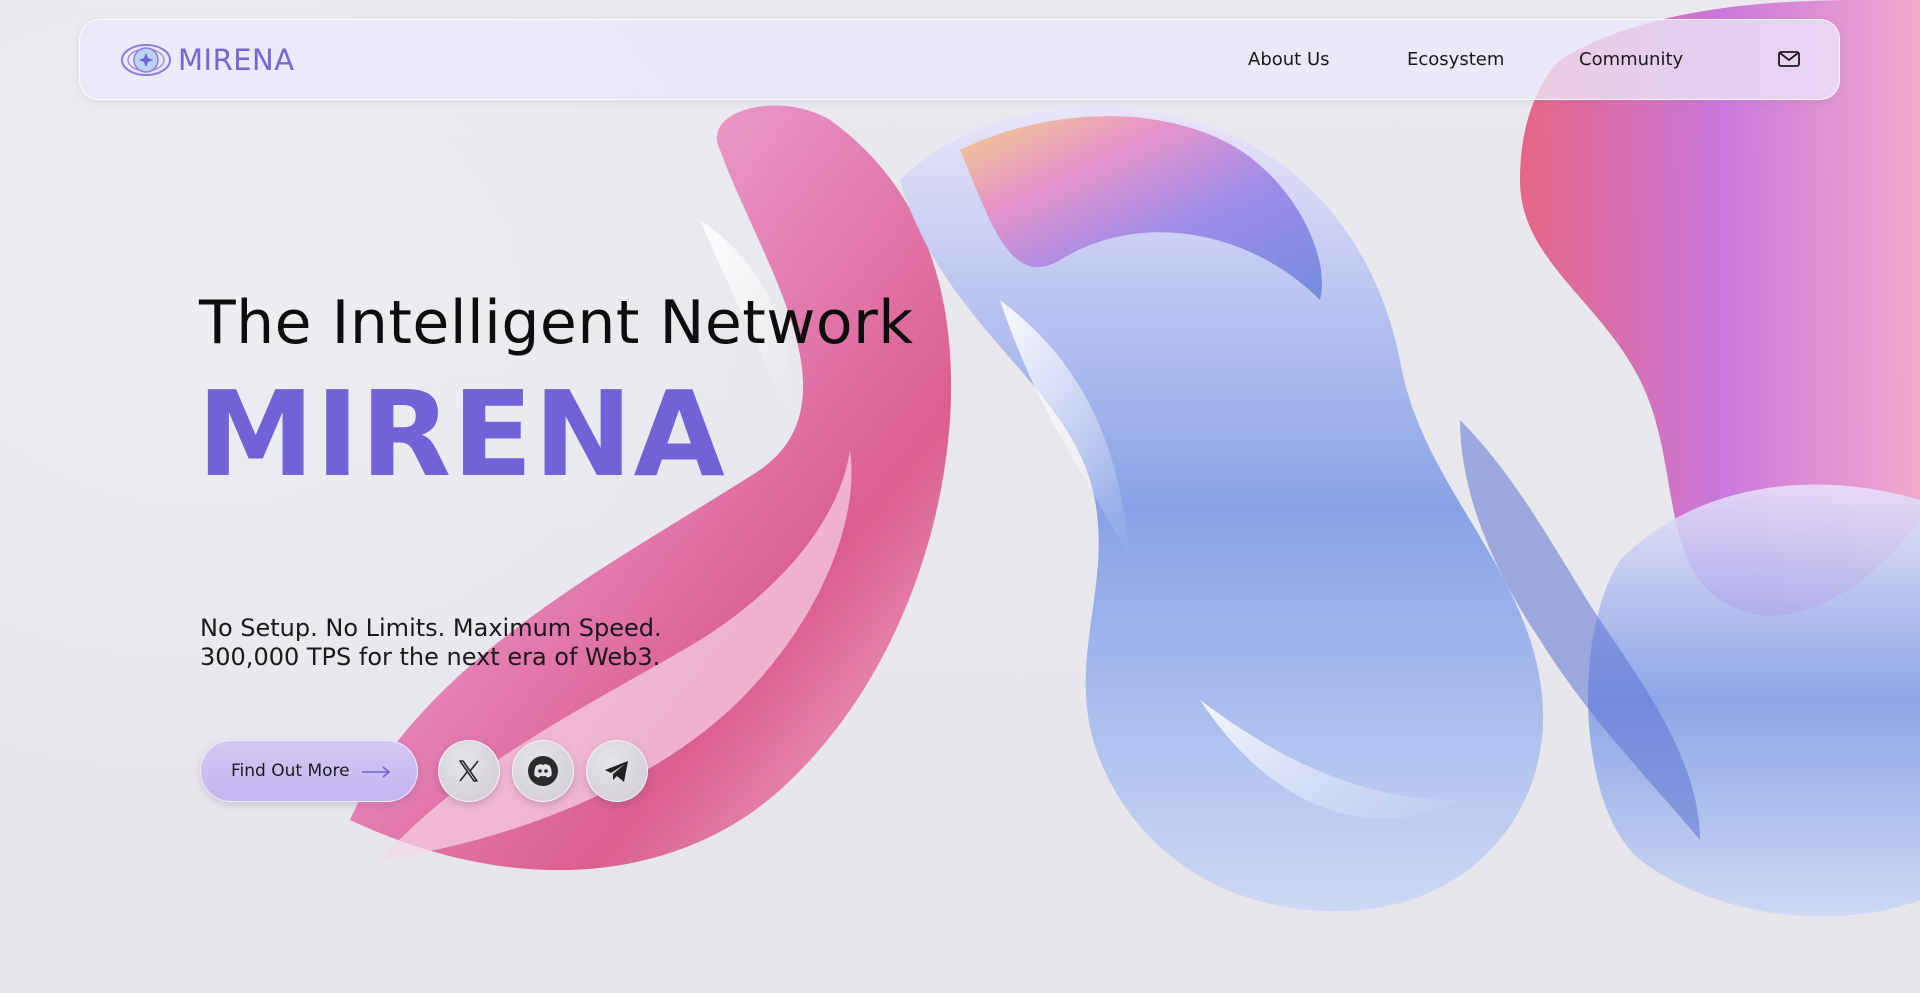 The width and height of the screenshot is (1920, 993). I want to click on brand-logo: MIRENA, so click(207, 60).